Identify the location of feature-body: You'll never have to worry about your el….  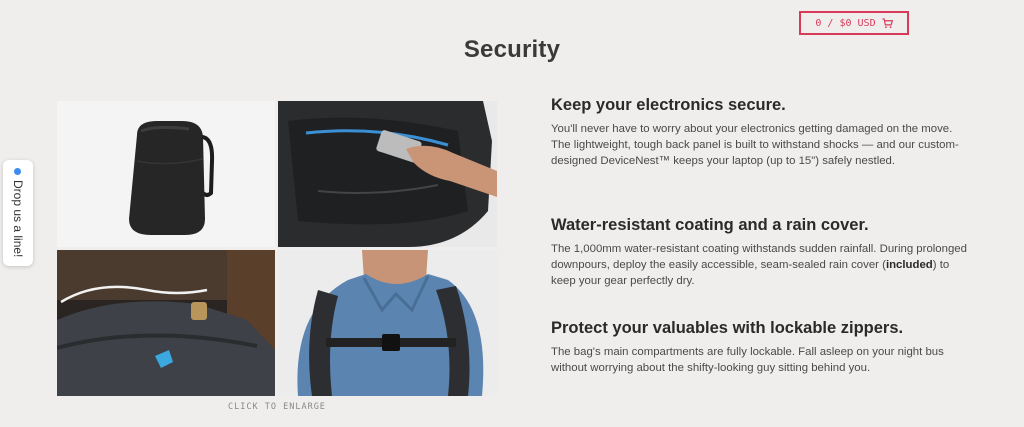
(755, 145).